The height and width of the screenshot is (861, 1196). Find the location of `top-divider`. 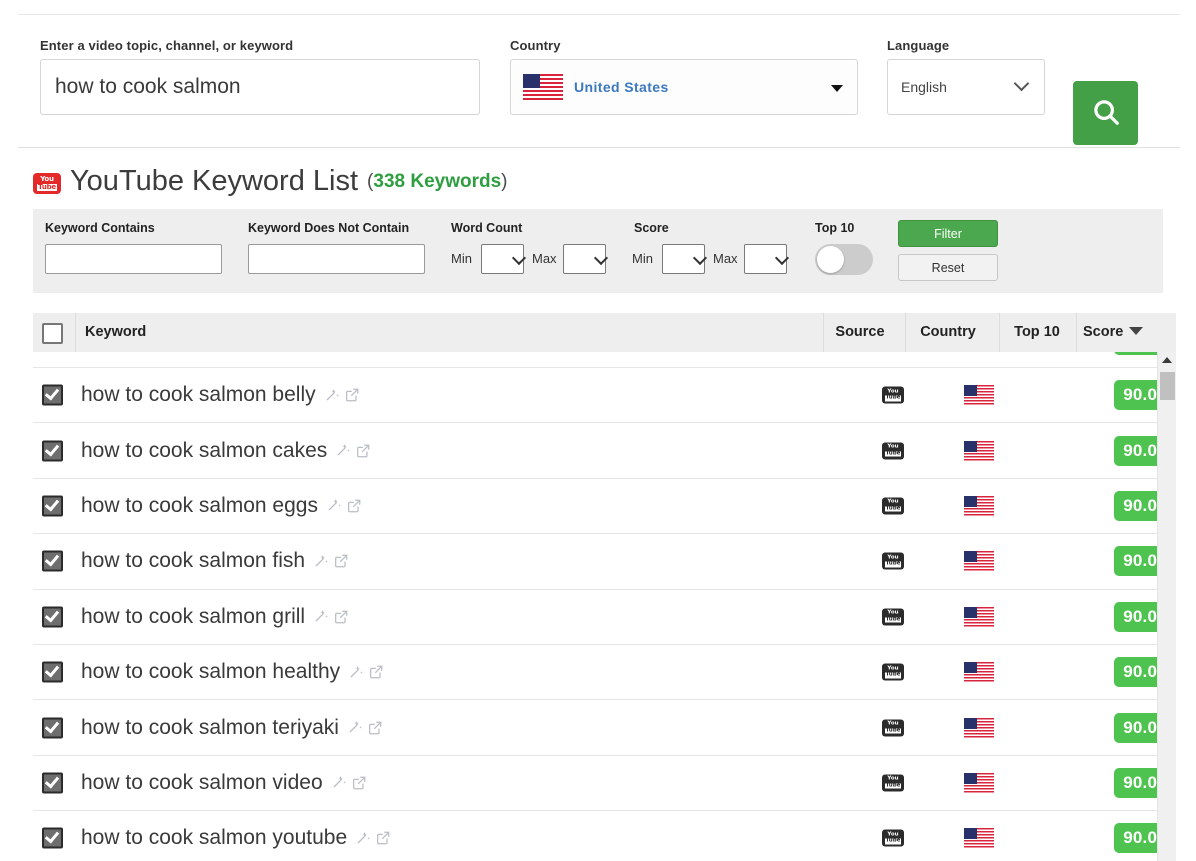

top-divider is located at coordinates (599, 14).